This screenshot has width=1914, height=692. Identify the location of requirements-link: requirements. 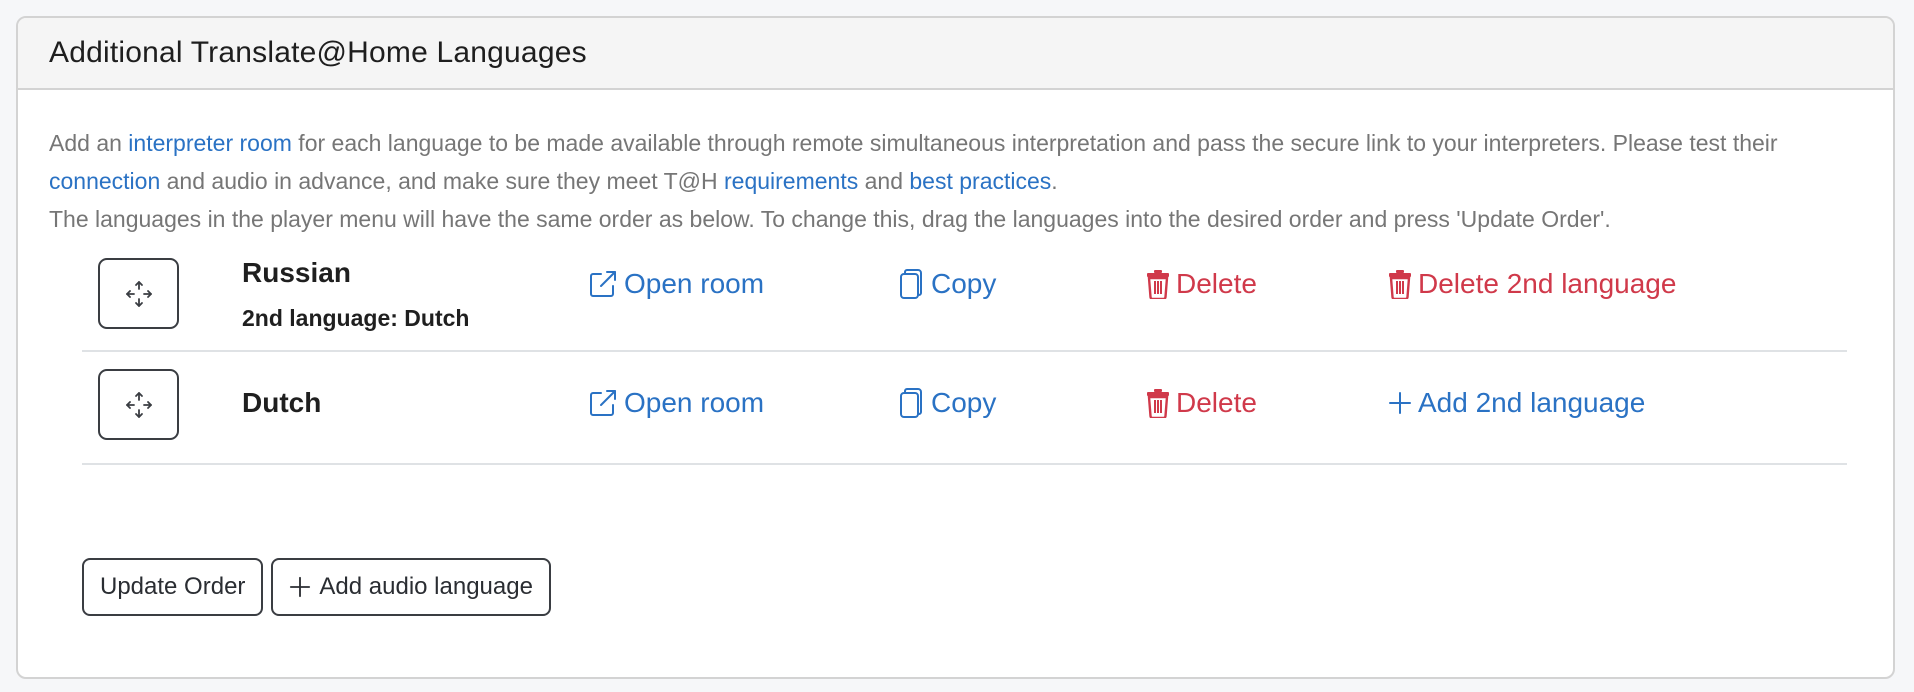
(791, 181).